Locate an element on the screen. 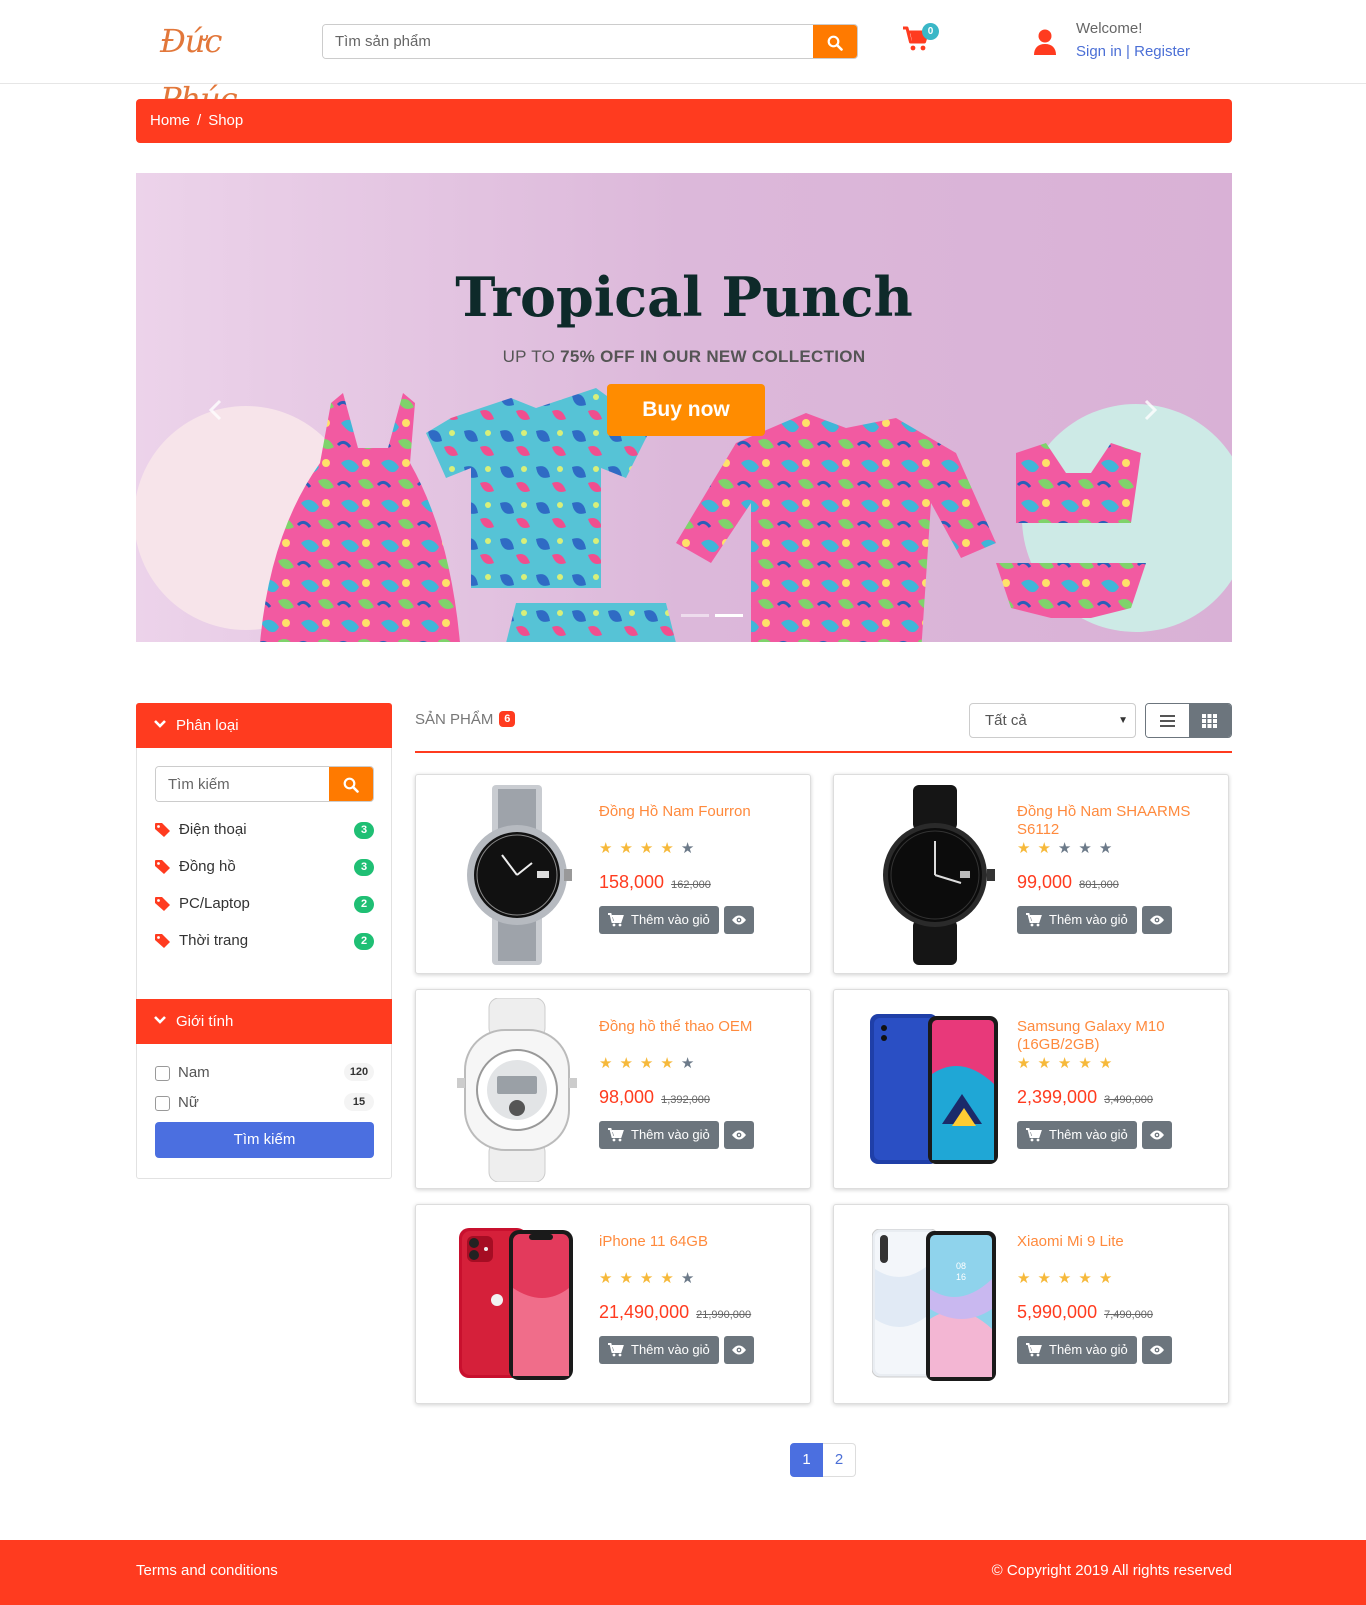 Image resolution: width=1366 pixels, height=1605 pixels. svg-text: 16 is located at coordinates (961, 1277).